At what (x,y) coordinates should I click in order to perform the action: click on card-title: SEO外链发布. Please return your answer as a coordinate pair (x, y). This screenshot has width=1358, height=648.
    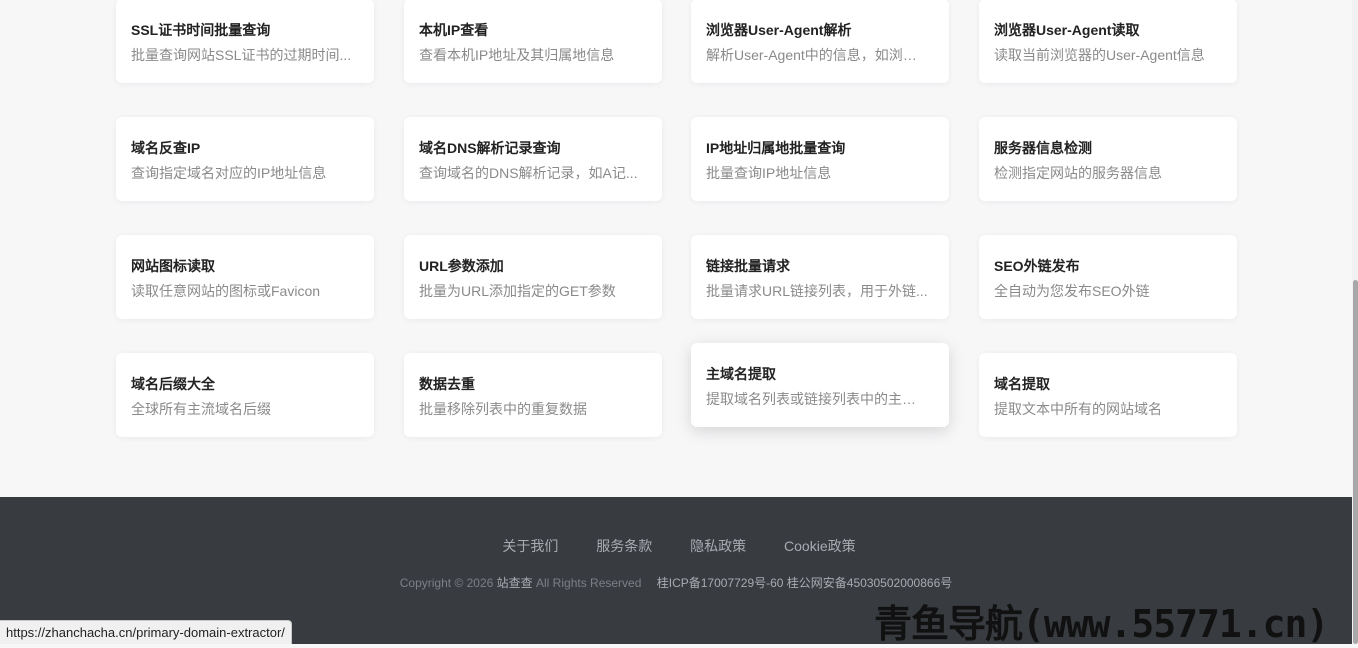
    Looking at the image, I should click on (1037, 266).